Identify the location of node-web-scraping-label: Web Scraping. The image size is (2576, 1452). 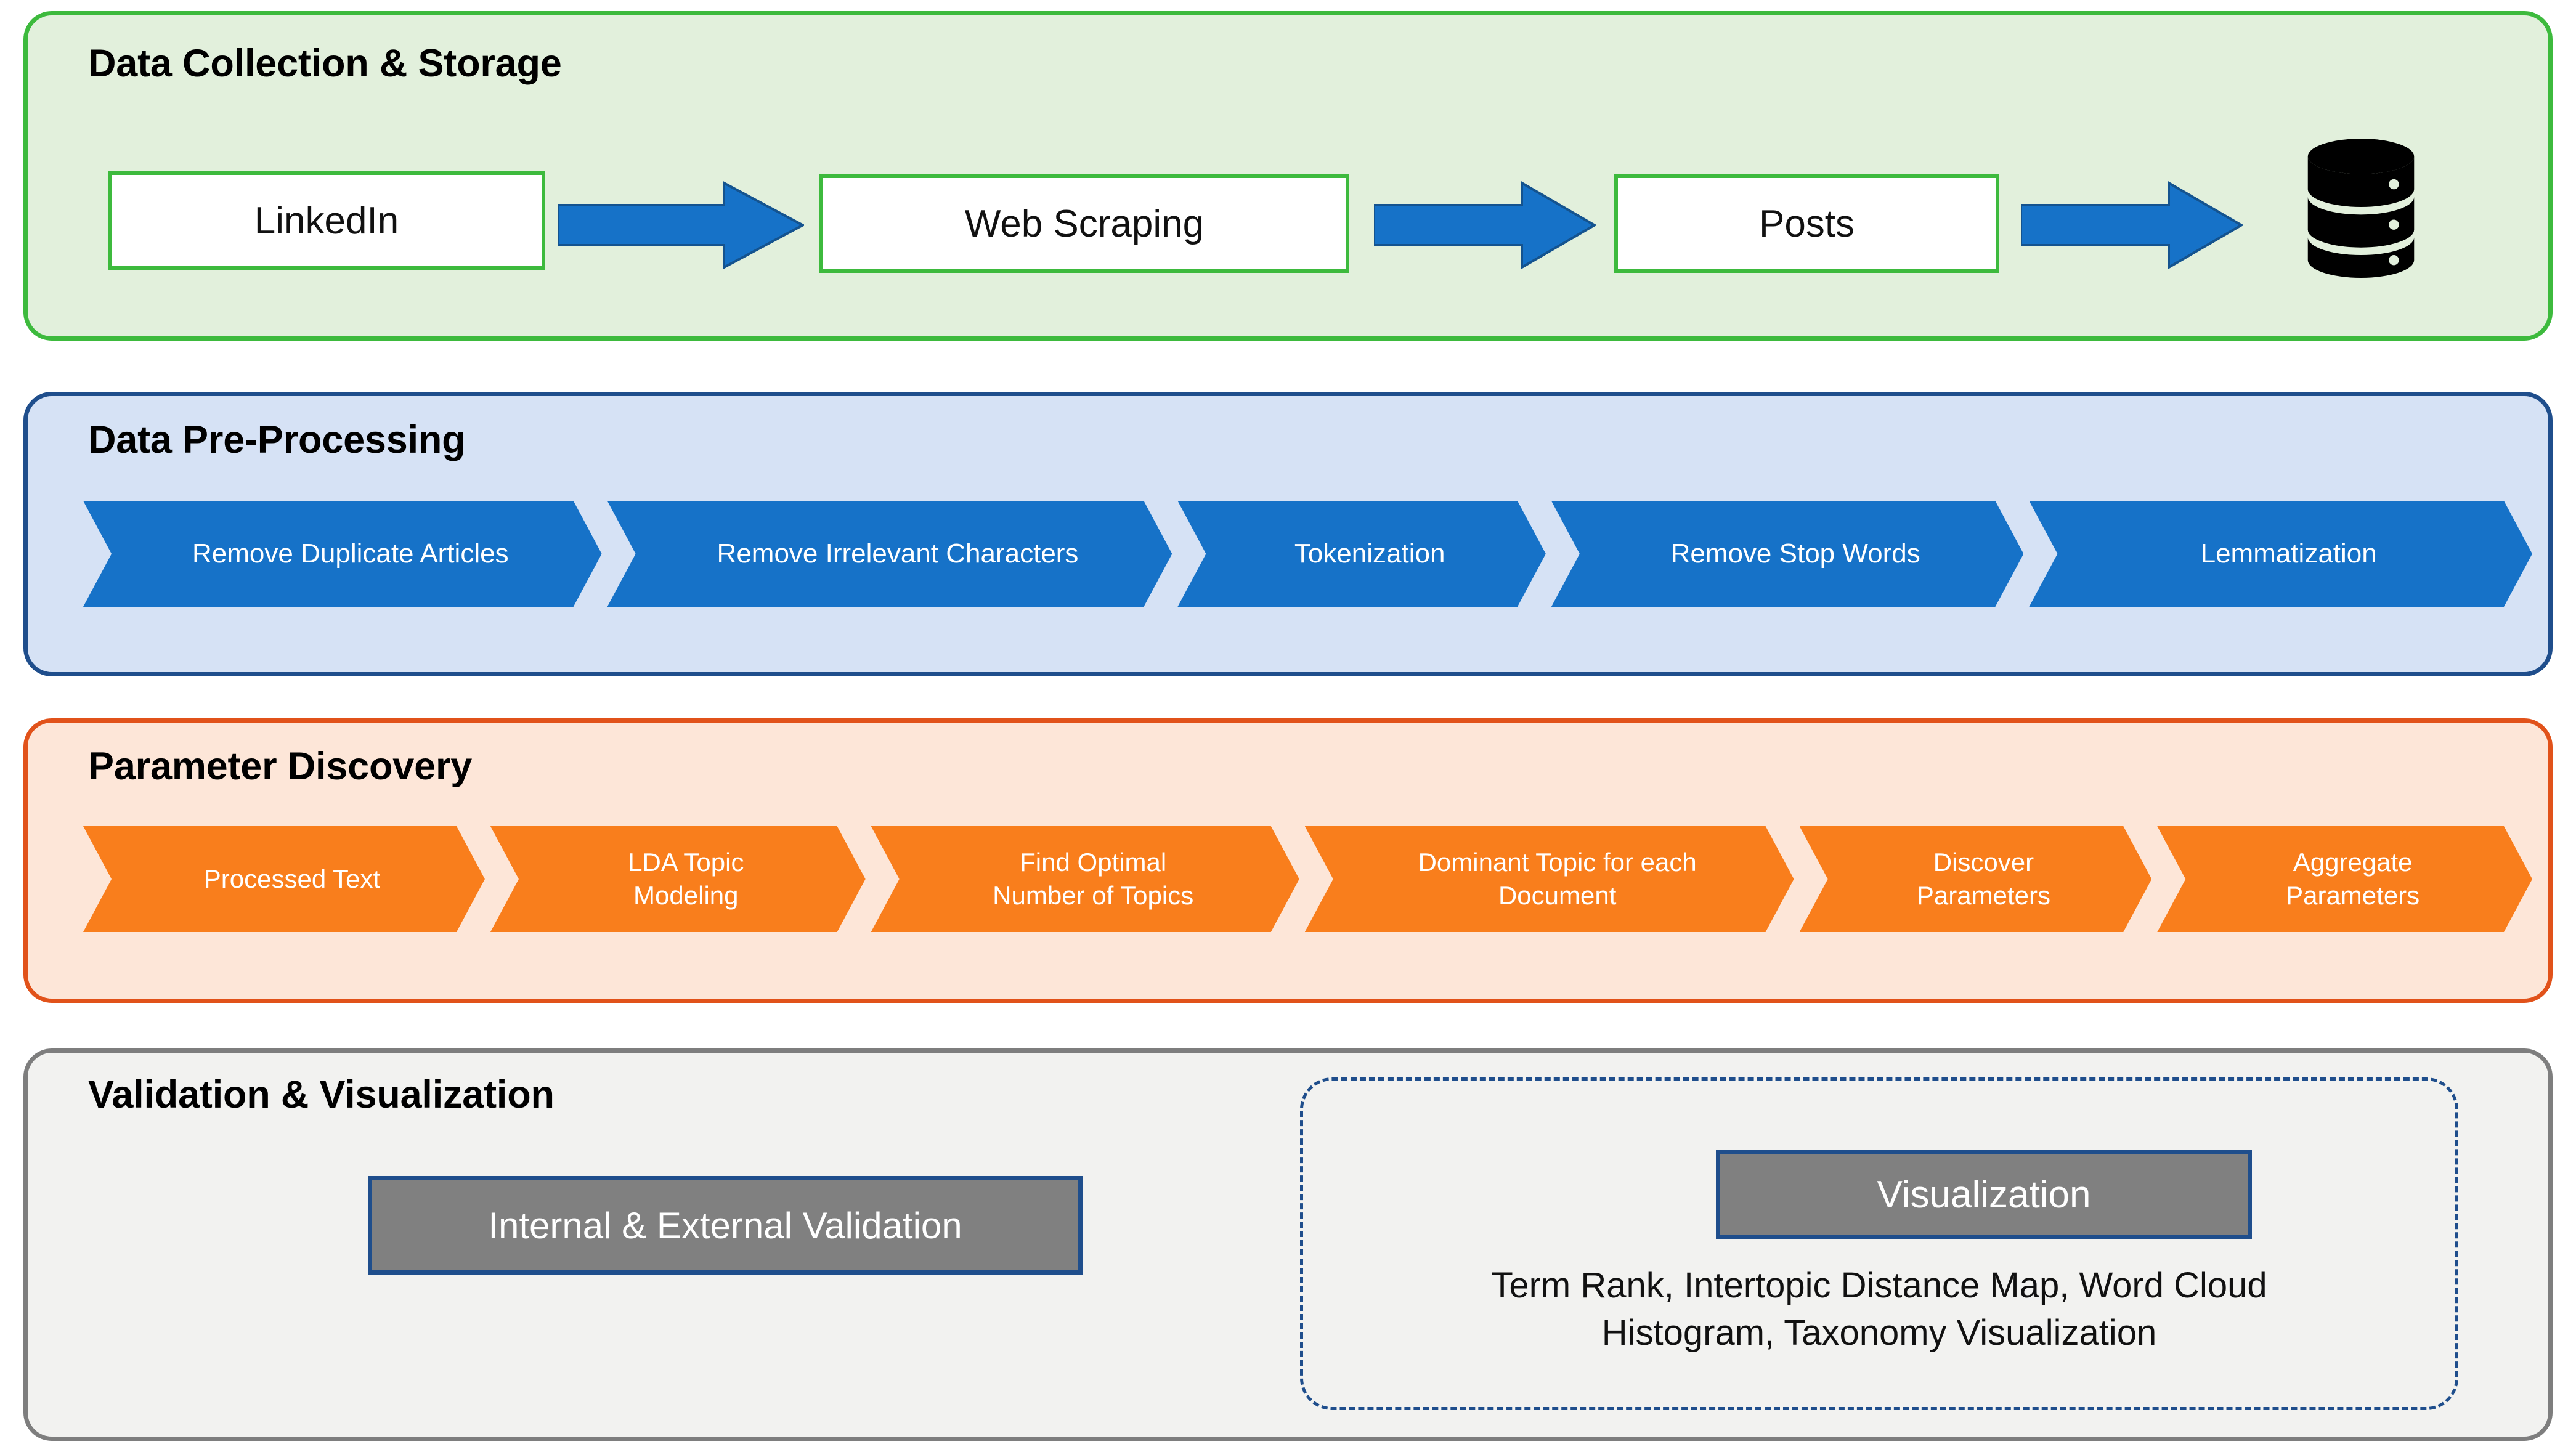
(1084, 224).